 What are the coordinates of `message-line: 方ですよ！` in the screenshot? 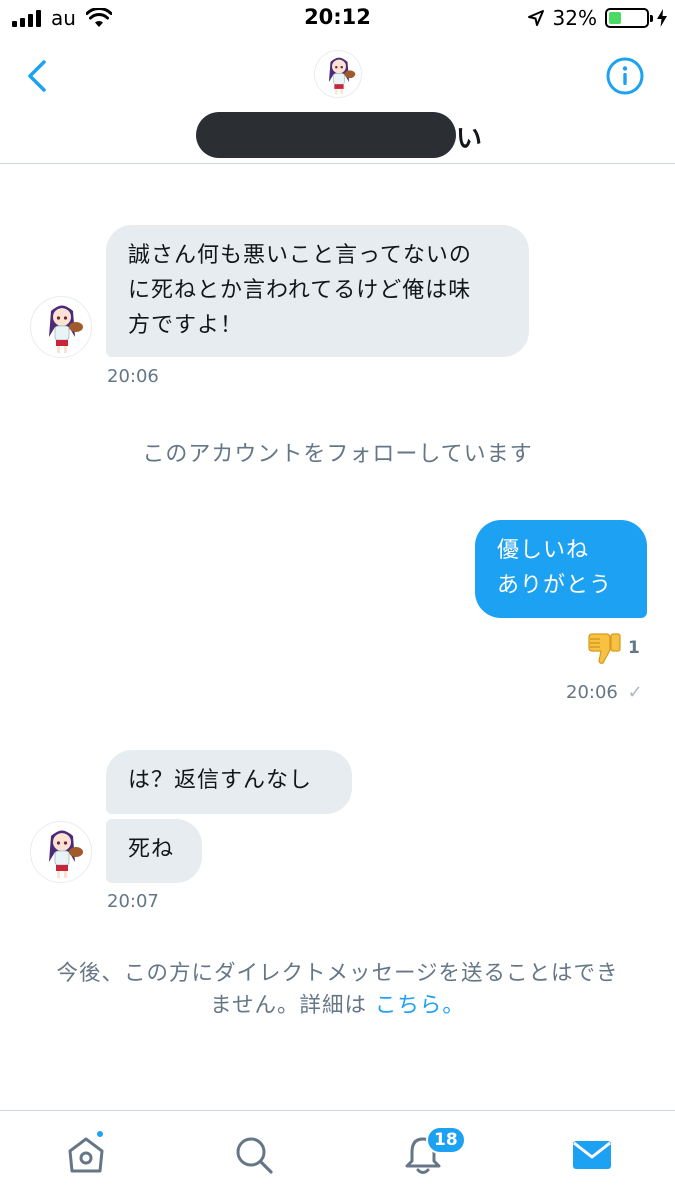 It's located at (186, 325).